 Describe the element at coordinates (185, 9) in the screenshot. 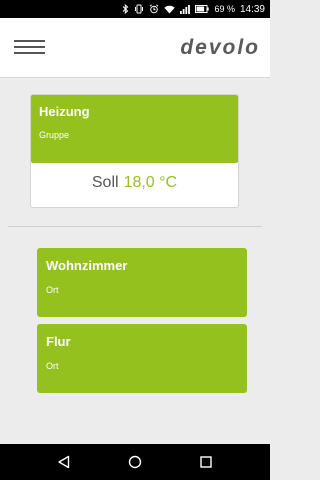

I see `signal-icon` at that location.